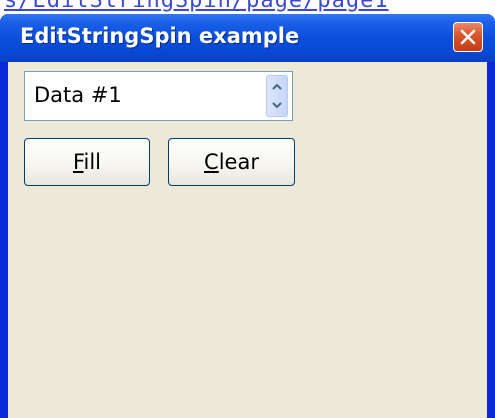 The image size is (495, 418). Describe the element at coordinates (160, 36) in the screenshot. I see `window-title: EditStringSpin example` at that location.